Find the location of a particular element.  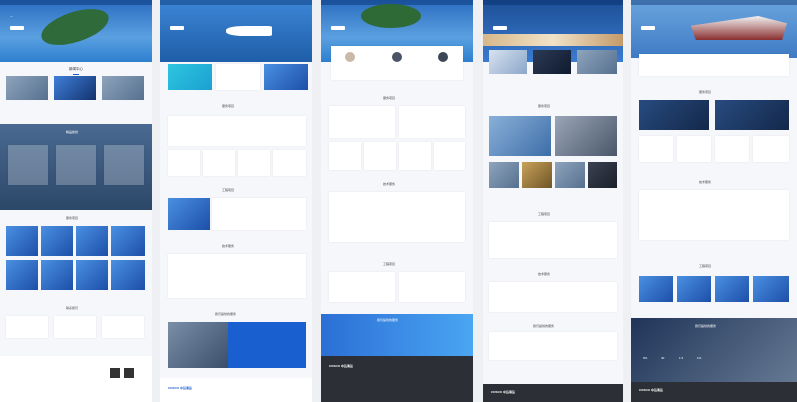

ship-image is located at coordinates (739, 28).